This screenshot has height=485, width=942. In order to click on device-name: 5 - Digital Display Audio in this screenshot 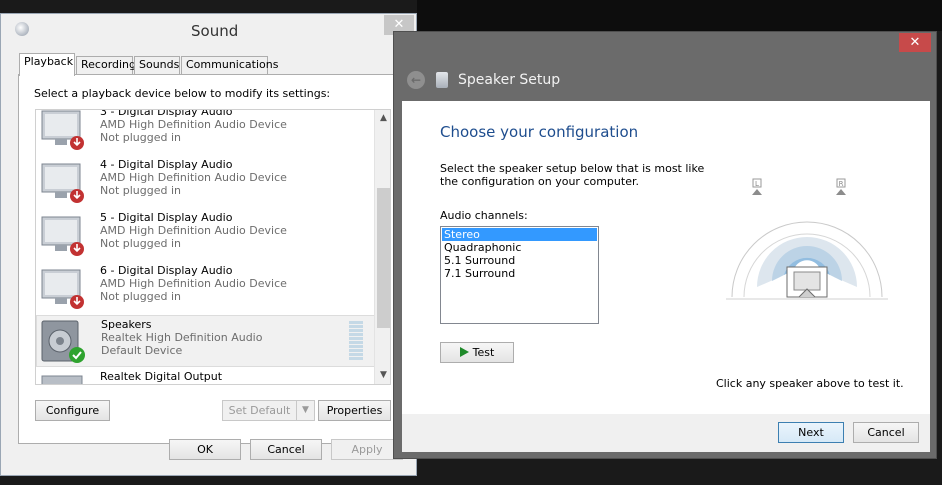, I will do `click(166, 217)`.